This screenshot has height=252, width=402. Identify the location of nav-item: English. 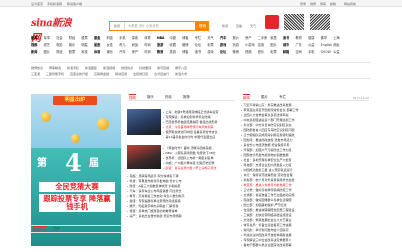
(327, 45).